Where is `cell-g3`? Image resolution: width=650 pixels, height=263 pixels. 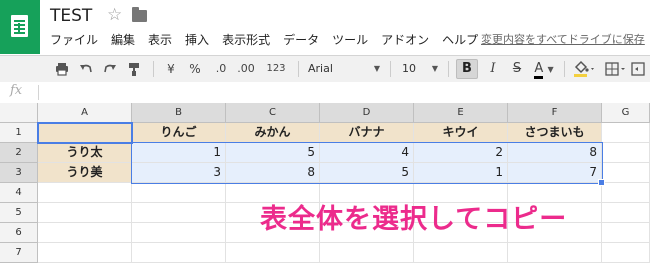 cell-g3 is located at coordinates (626, 173).